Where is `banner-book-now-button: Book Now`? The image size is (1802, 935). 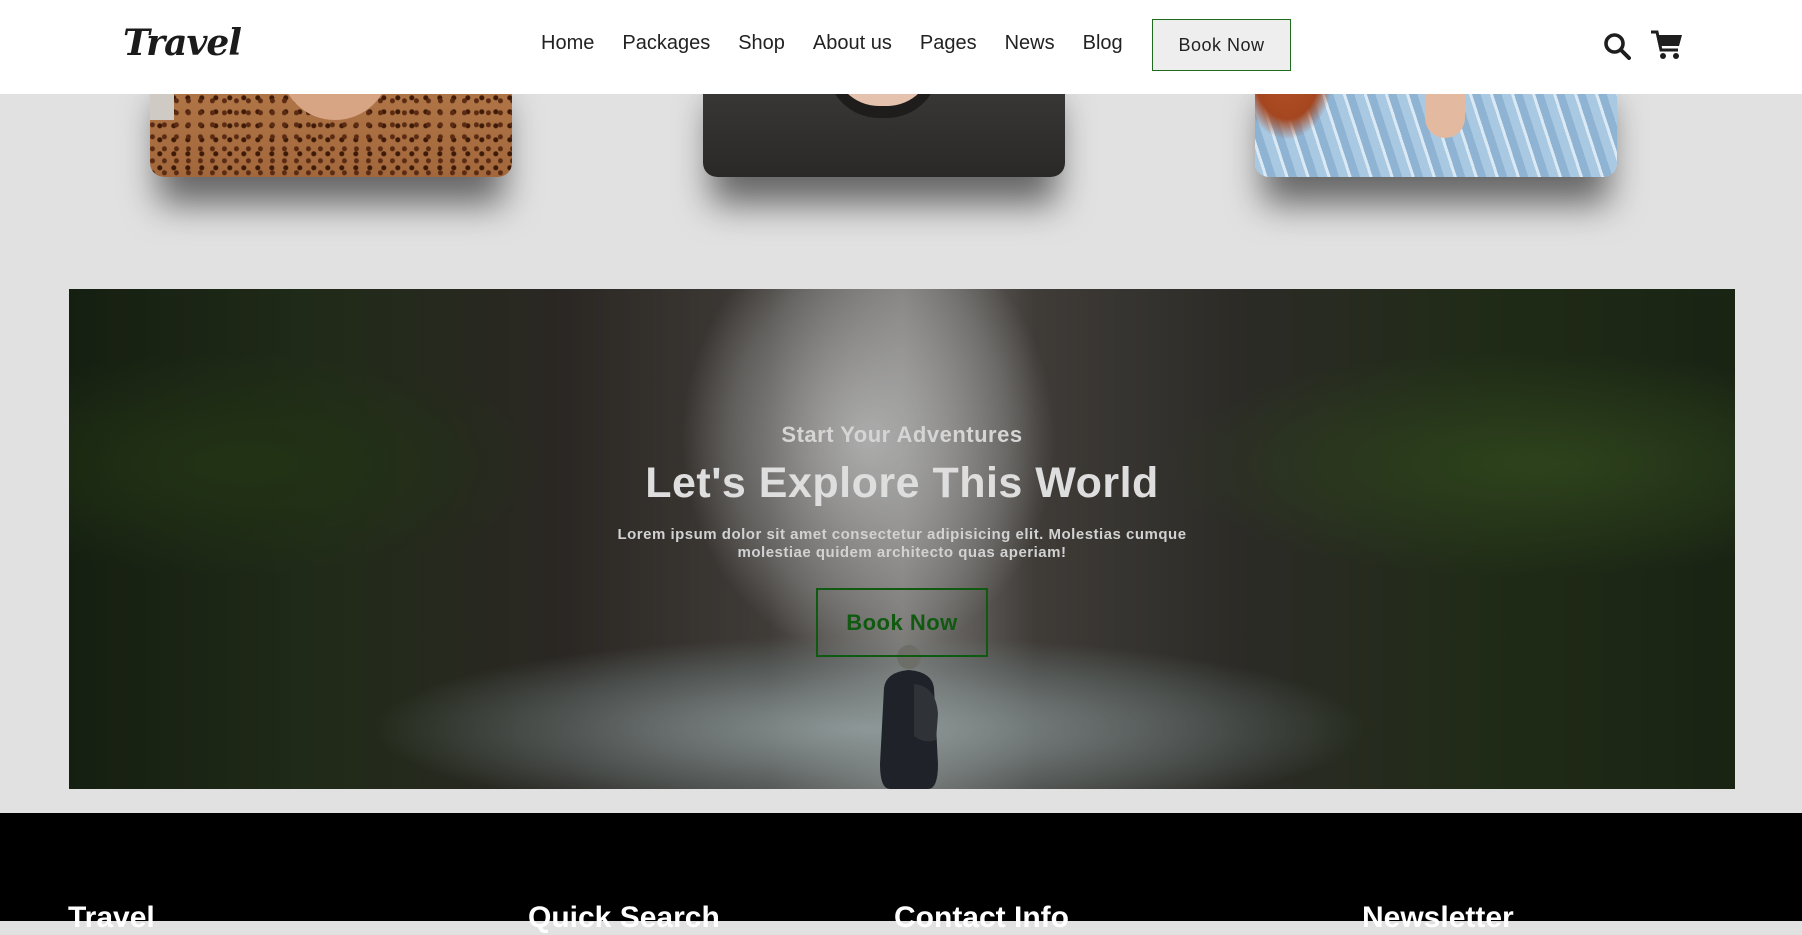 banner-book-now-button: Book Now is located at coordinates (902, 622).